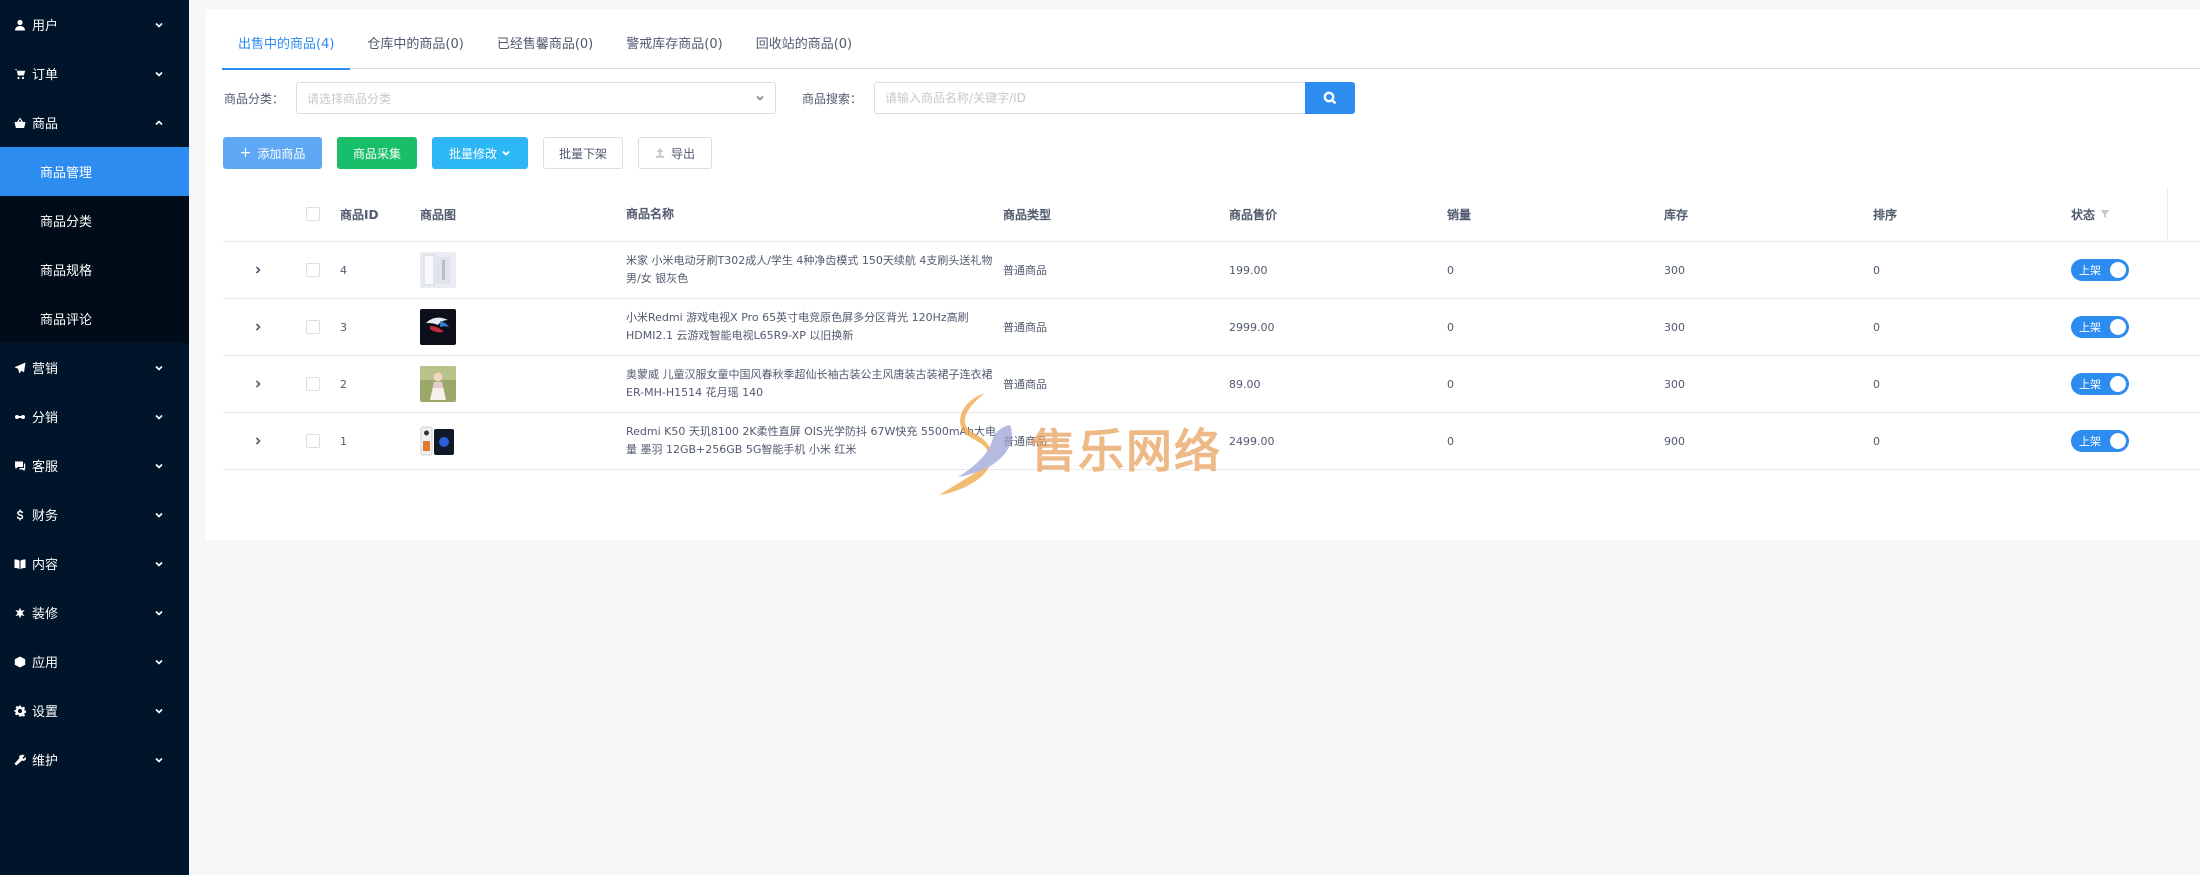 Image resolution: width=2200 pixels, height=875 pixels. Describe the element at coordinates (45, 124) in the screenshot. I see `sidebar-item-label: 商品` at that location.